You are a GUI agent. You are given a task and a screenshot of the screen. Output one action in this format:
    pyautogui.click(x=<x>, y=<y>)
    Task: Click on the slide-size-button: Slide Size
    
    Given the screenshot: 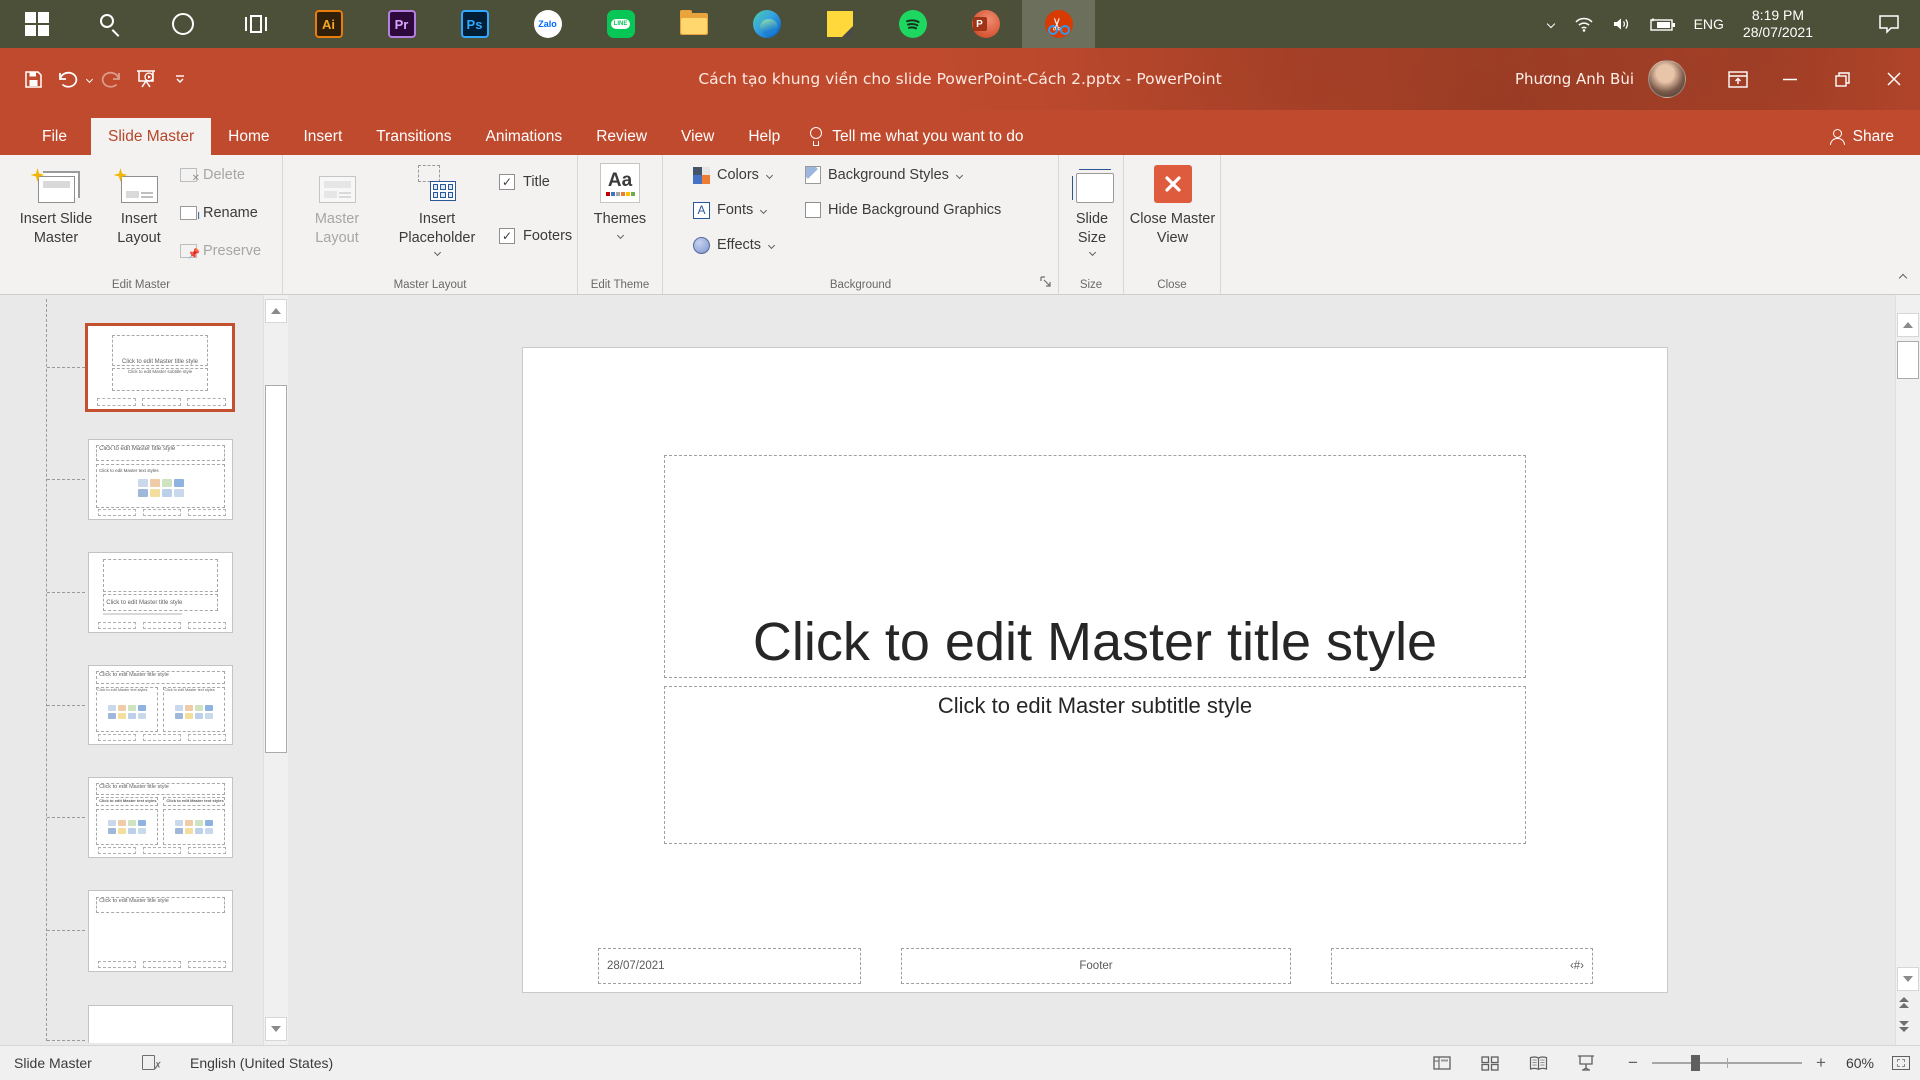 What is the action you would take?
    pyautogui.click(x=1092, y=207)
    